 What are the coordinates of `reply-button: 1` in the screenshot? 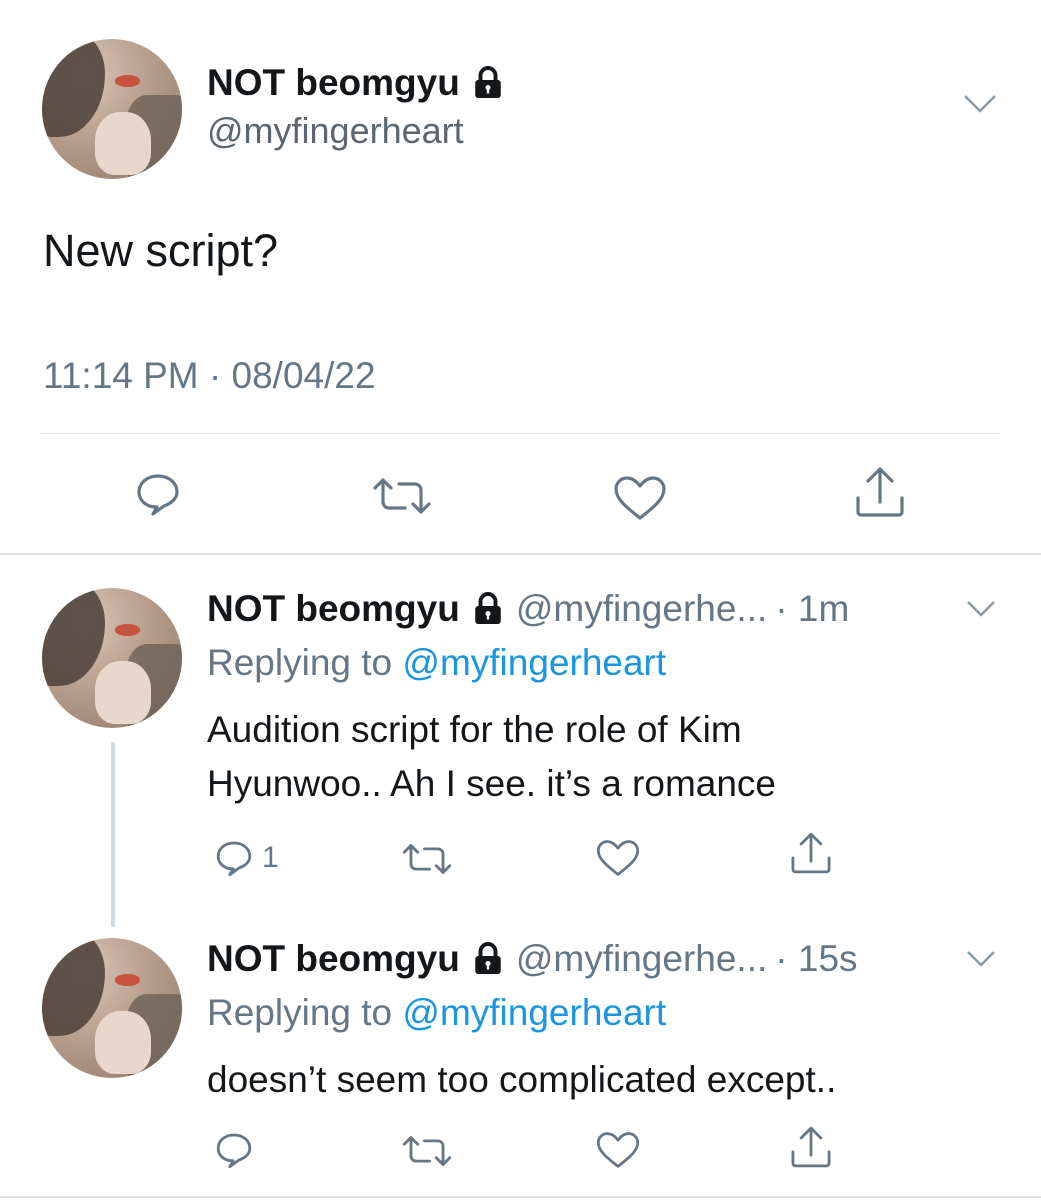 It's located at (246, 858).